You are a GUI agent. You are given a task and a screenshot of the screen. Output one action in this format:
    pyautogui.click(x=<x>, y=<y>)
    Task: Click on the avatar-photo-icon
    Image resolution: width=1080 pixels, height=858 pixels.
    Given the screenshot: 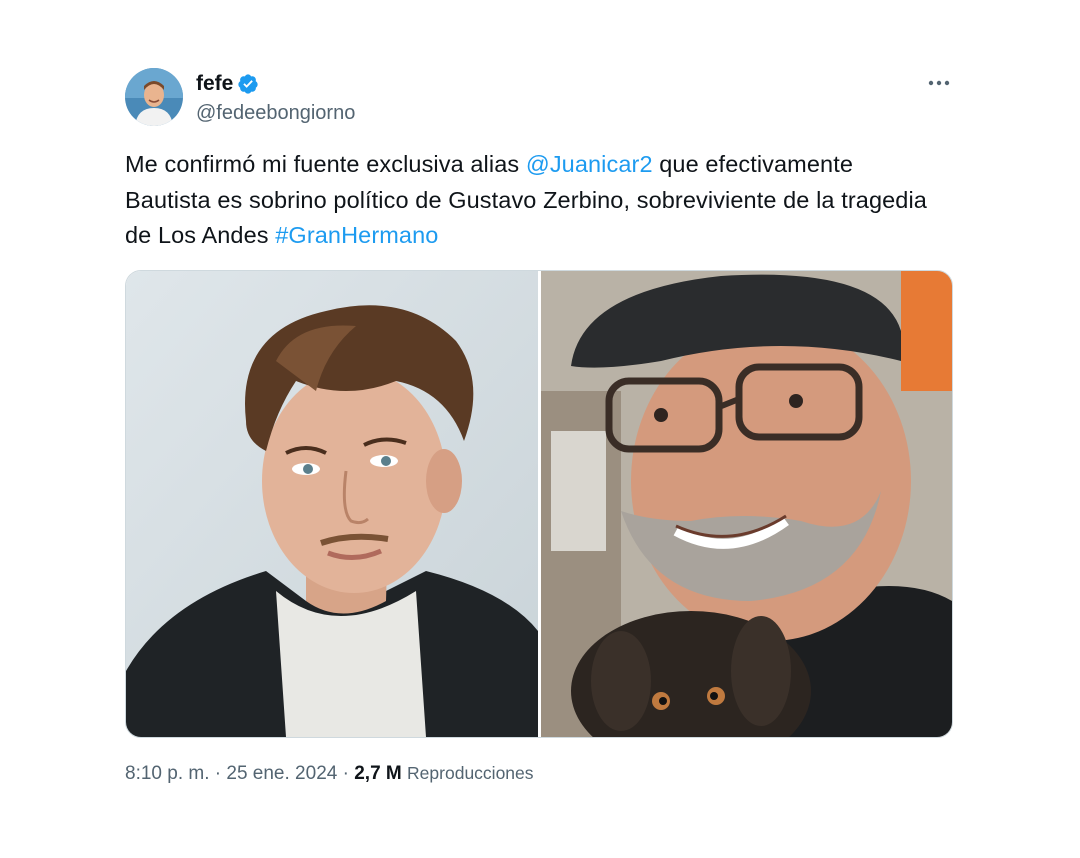 What is the action you would take?
    pyautogui.click(x=154, y=97)
    